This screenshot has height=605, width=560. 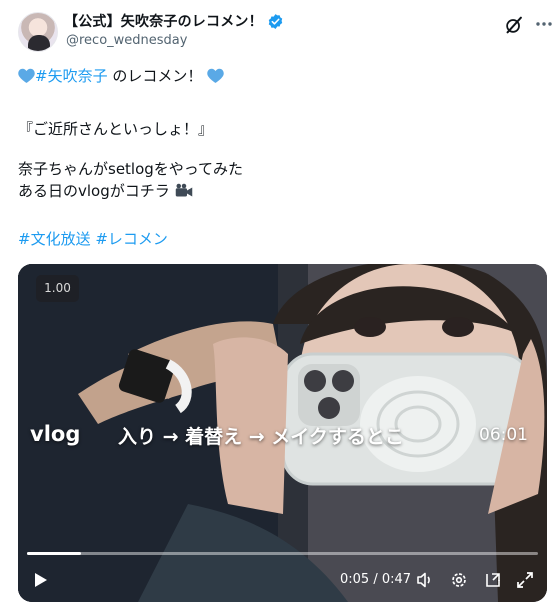 I want to click on line4-text: ある日のvlogがコチラ, so click(x=94, y=191).